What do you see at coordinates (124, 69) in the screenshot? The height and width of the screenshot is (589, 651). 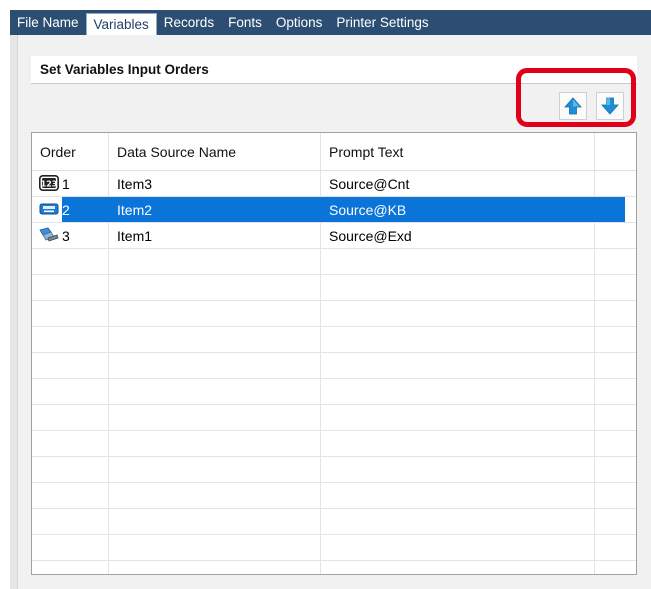 I see `group-title: Set Variables Input Orders` at bounding box center [124, 69].